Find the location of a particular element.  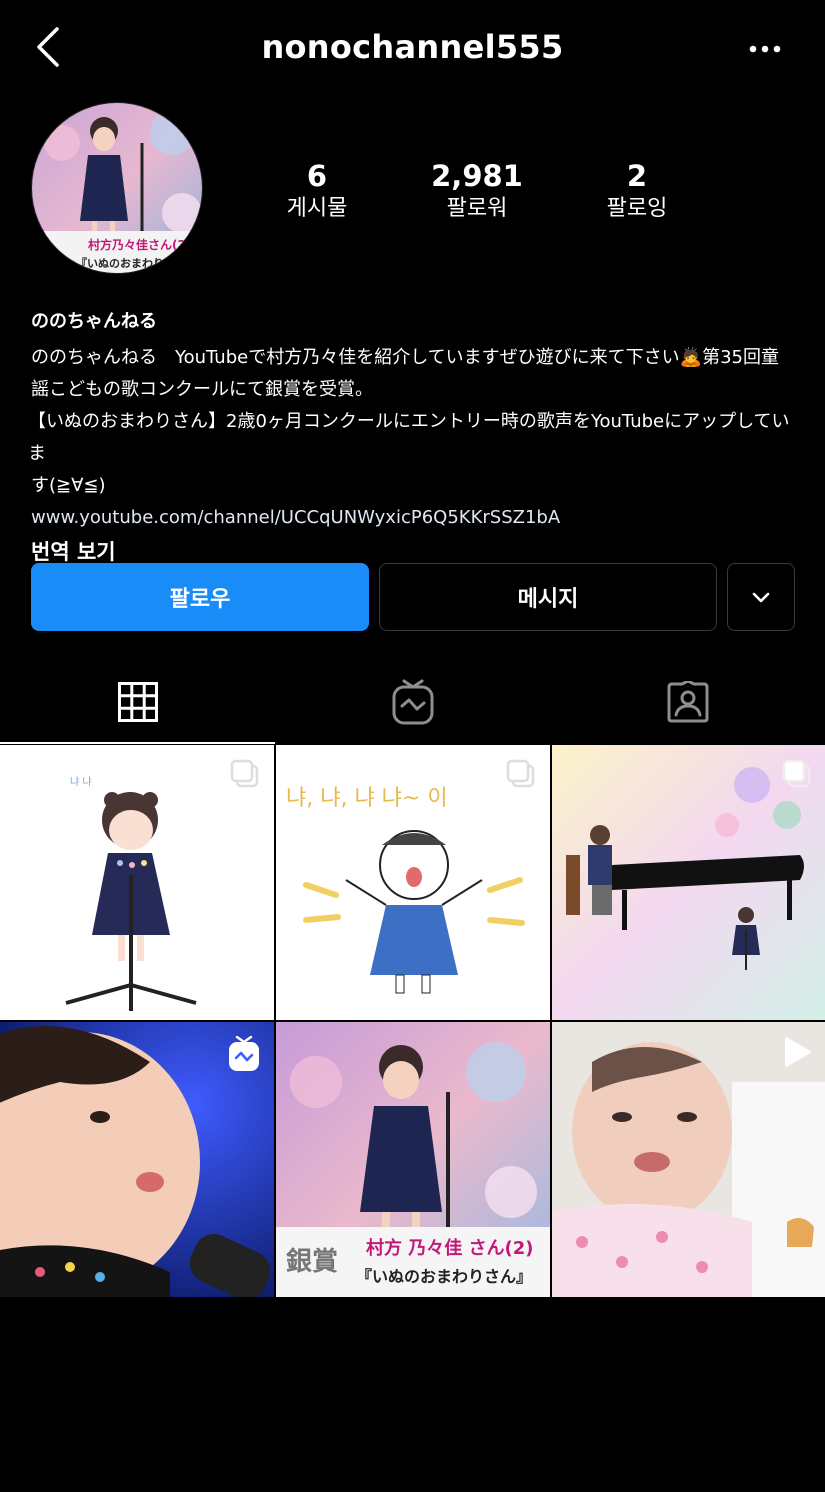

profile-display-name: ののちゃんねる is located at coordinates (94, 321).